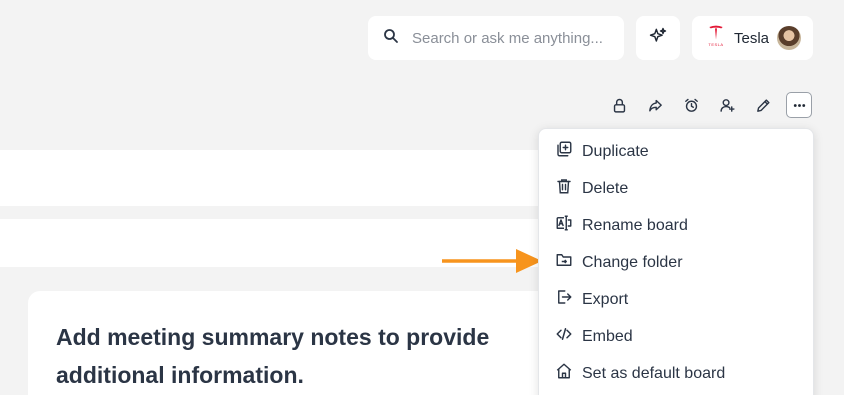 The width and height of the screenshot is (844, 395). I want to click on menu-item-label: Embed, so click(607, 336).